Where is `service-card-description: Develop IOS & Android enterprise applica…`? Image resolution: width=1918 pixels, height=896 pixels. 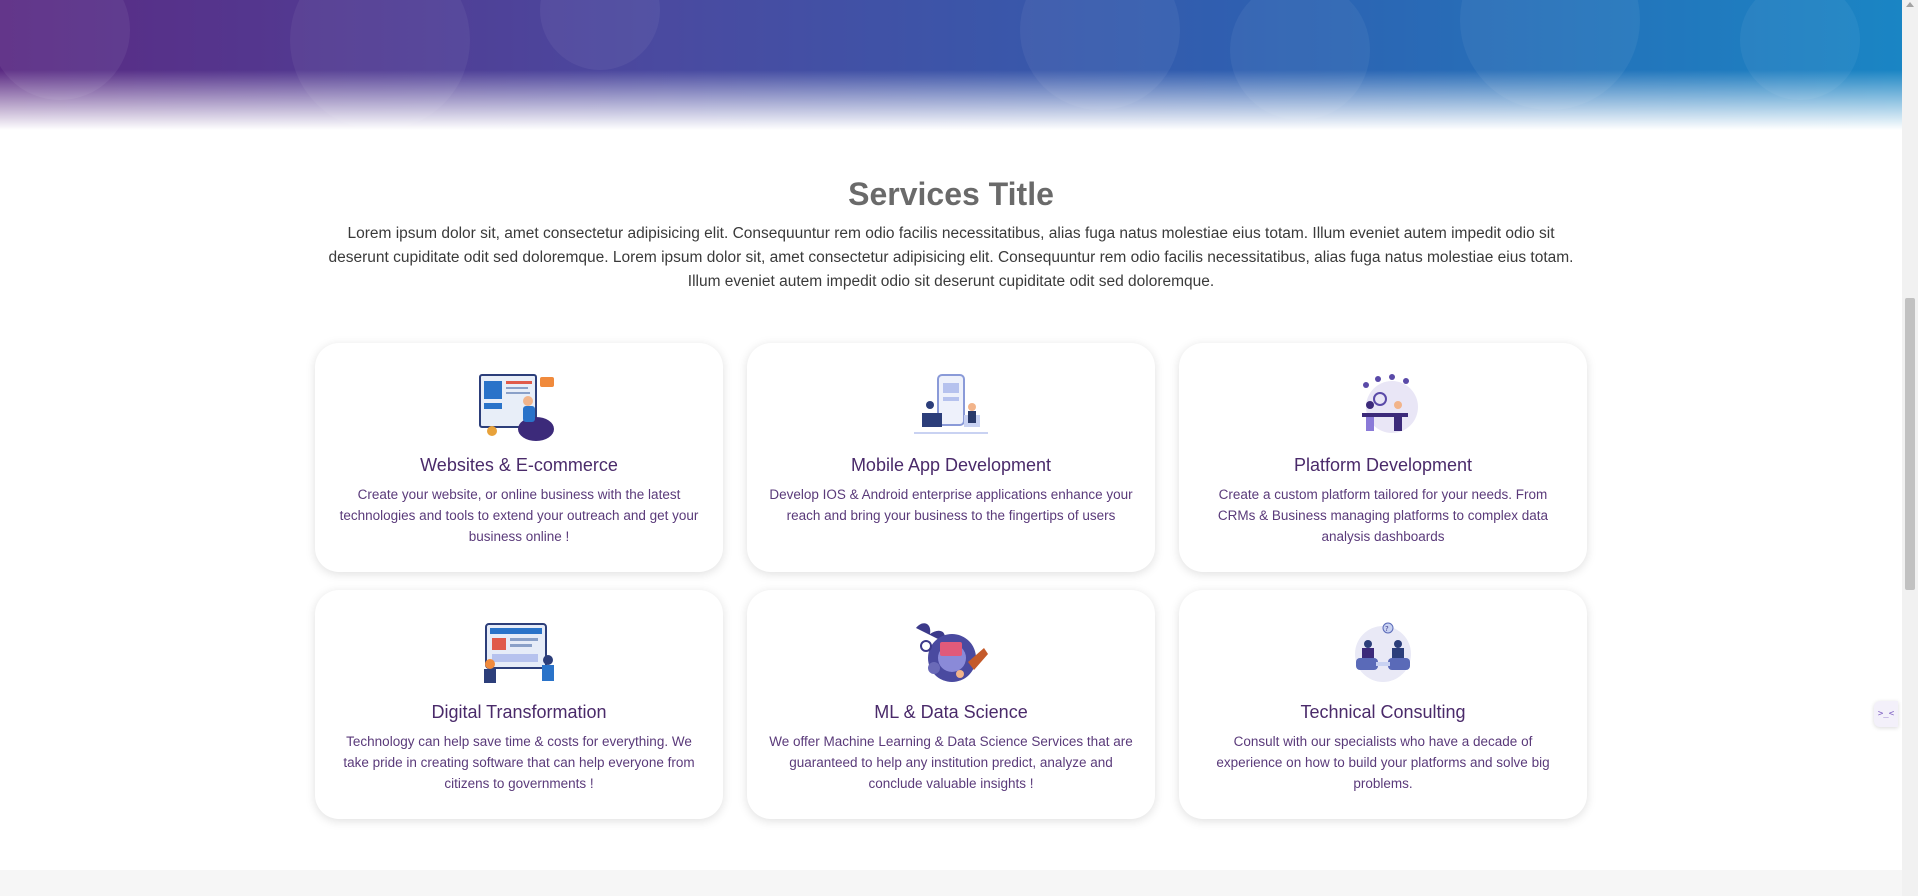 service-card-description: Develop IOS & Android enterprise applica… is located at coordinates (951, 505).